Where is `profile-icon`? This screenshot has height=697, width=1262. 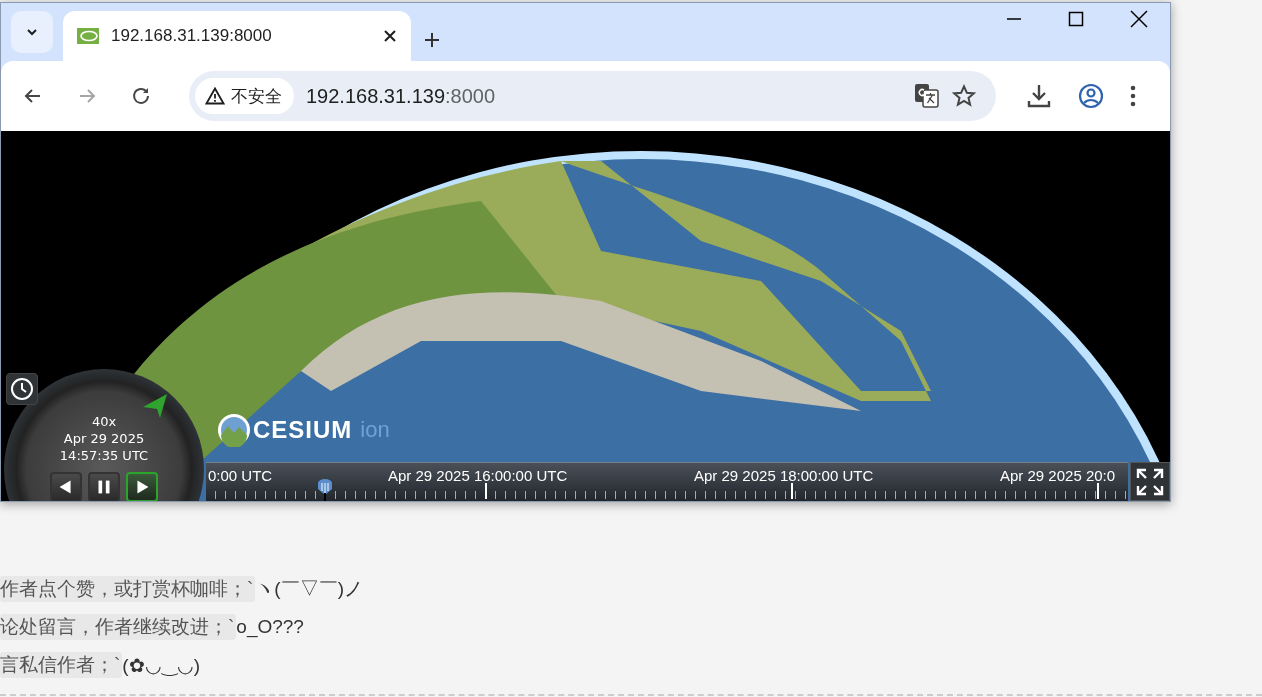
profile-icon is located at coordinates (1091, 96).